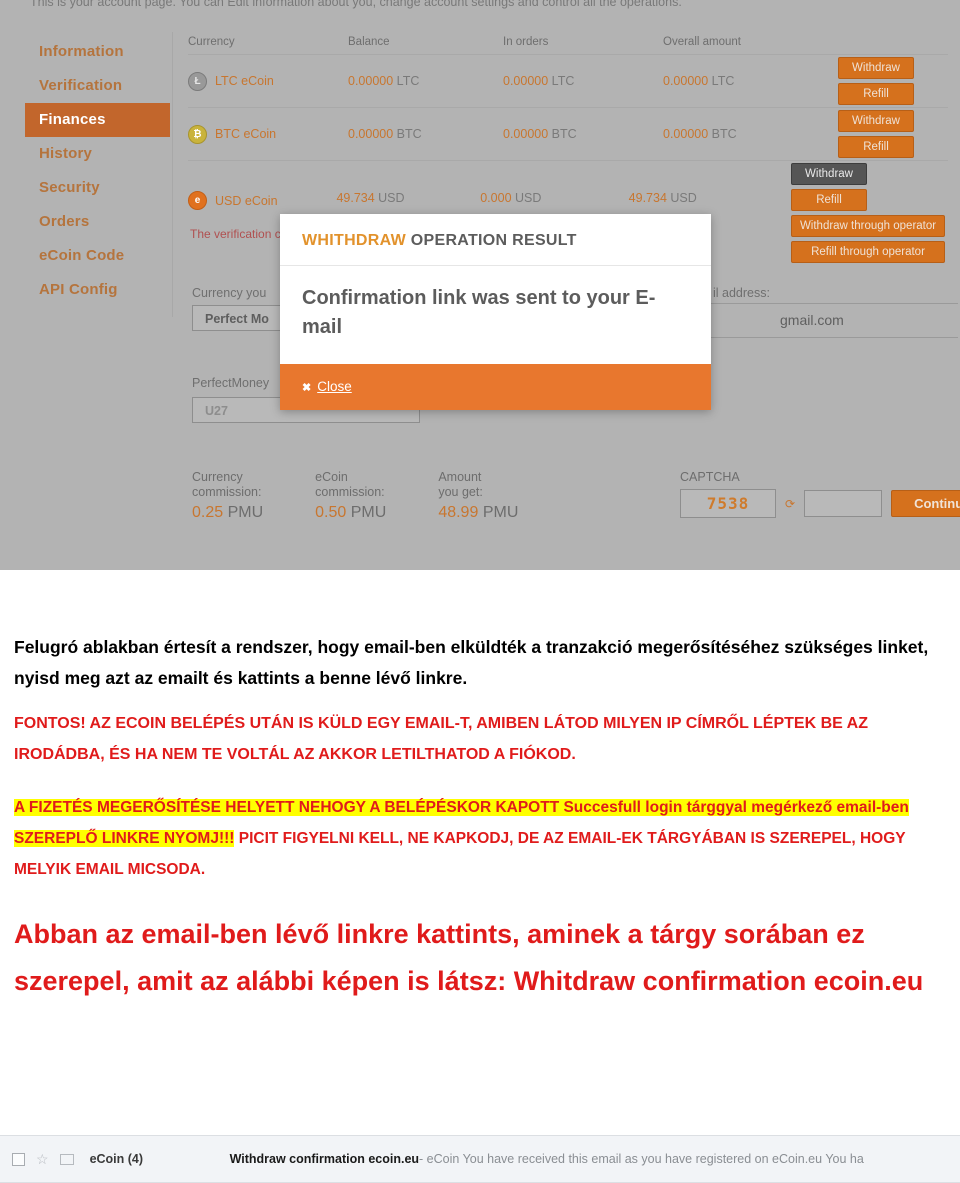 This screenshot has width=960, height=1183. Describe the element at coordinates (843, 503) in the screenshot. I see `captcha-input` at that location.